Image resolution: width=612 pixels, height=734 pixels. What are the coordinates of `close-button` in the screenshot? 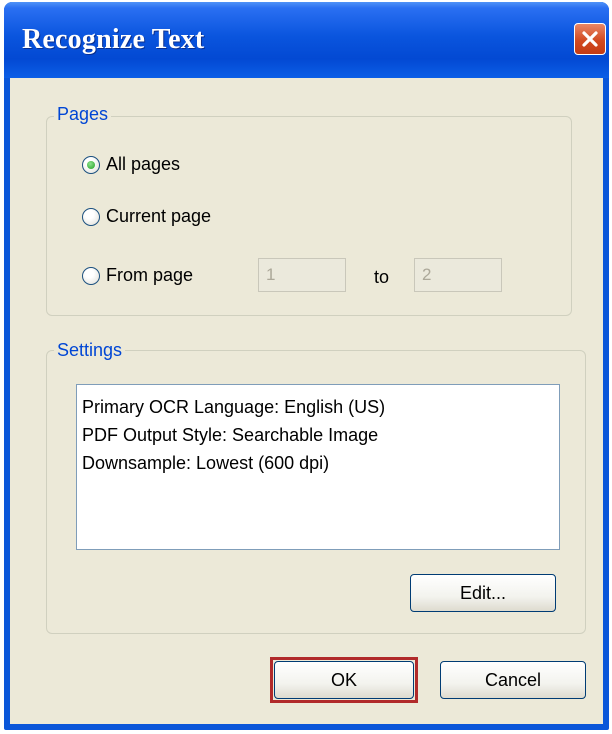 It's located at (590, 39).